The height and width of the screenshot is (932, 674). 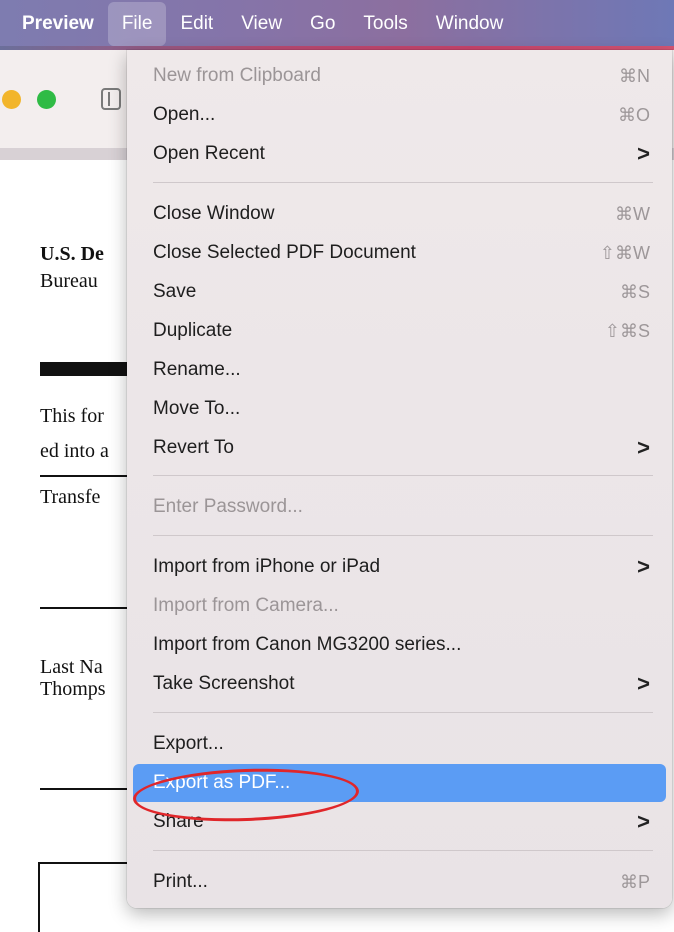 I want to click on menu-item-label: Duplicate, so click(x=193, y=330).